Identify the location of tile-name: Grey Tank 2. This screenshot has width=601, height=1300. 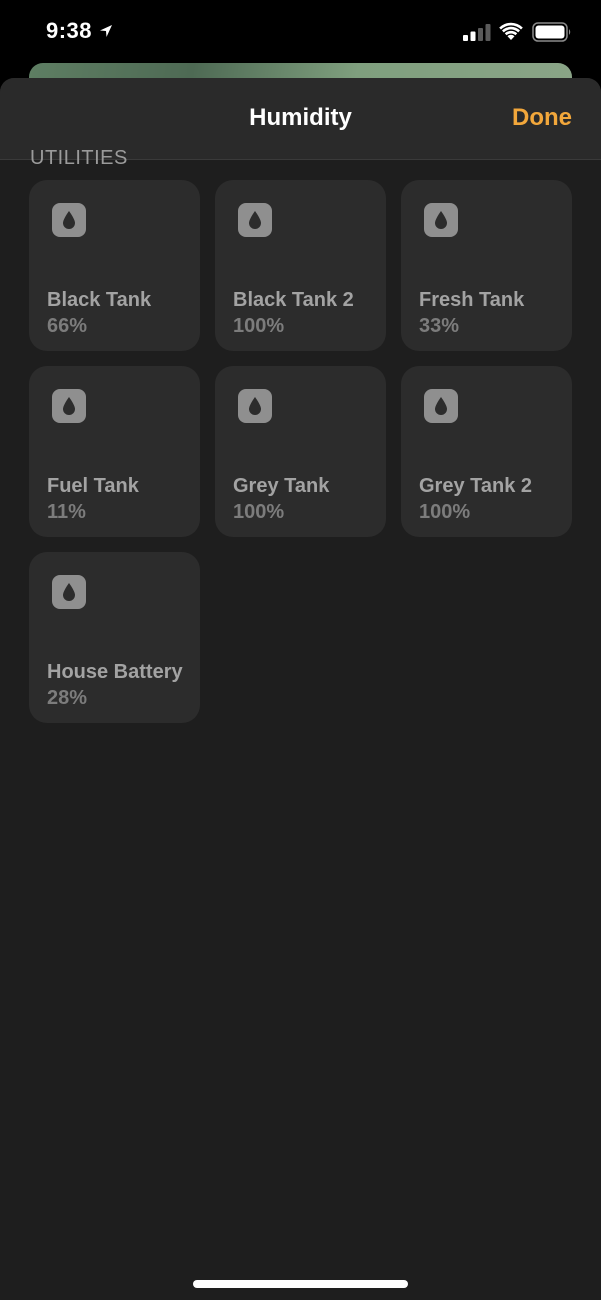
(476, 486).